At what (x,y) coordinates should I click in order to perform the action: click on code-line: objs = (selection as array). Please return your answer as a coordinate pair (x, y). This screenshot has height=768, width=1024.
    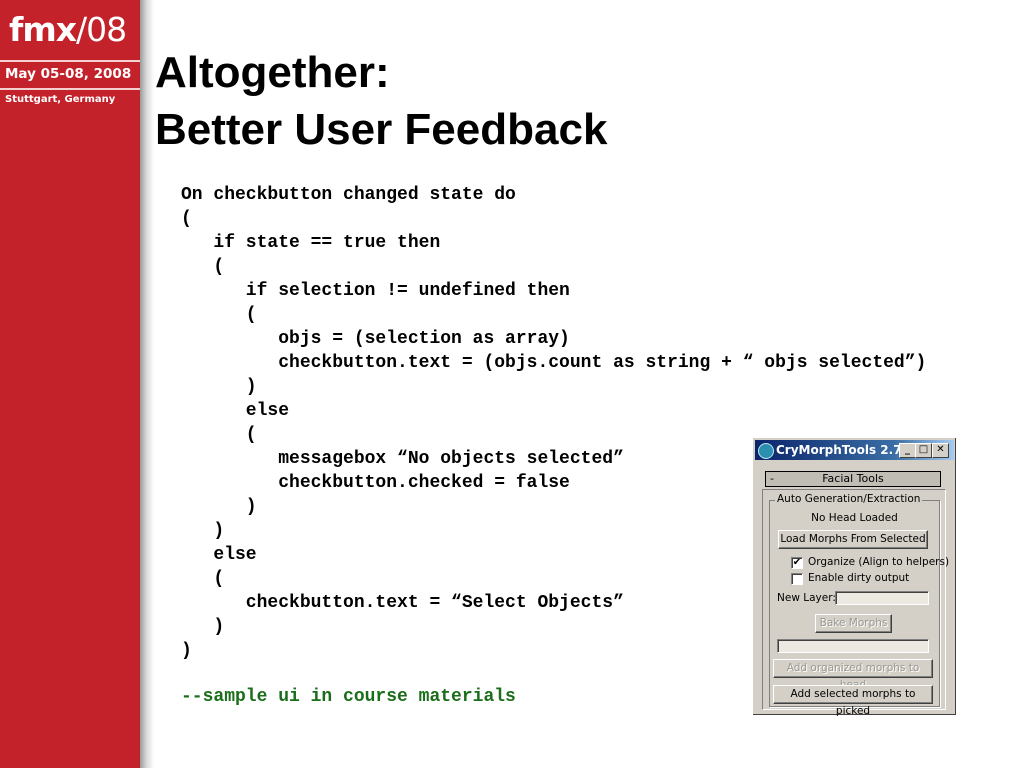
    Looking at the image, I should click on (375, 339).